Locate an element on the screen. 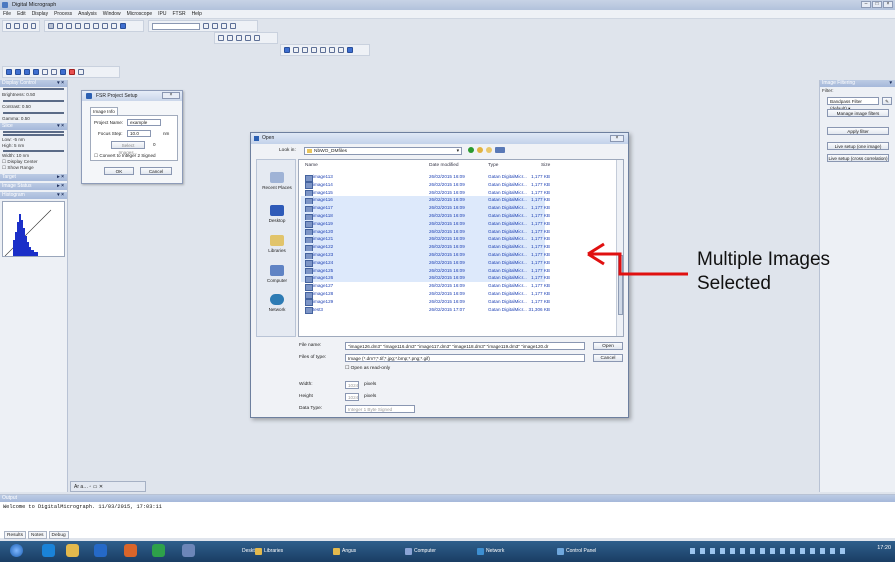  up-folder-icon is located at coordinates (480, 150).